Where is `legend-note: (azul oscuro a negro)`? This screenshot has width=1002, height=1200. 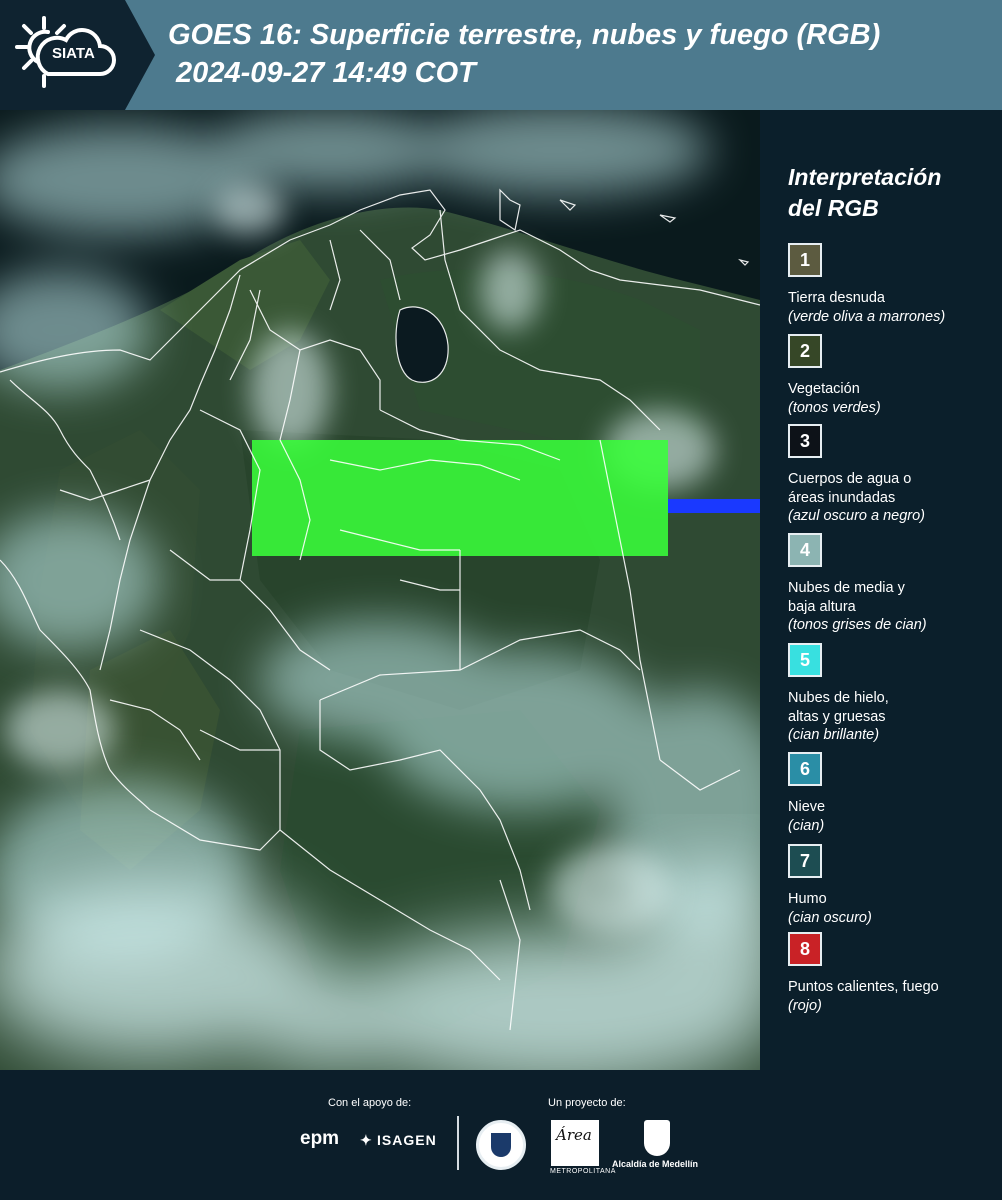
legend-note: (azul oscuro a negro) is located at coordinates (857, 516).